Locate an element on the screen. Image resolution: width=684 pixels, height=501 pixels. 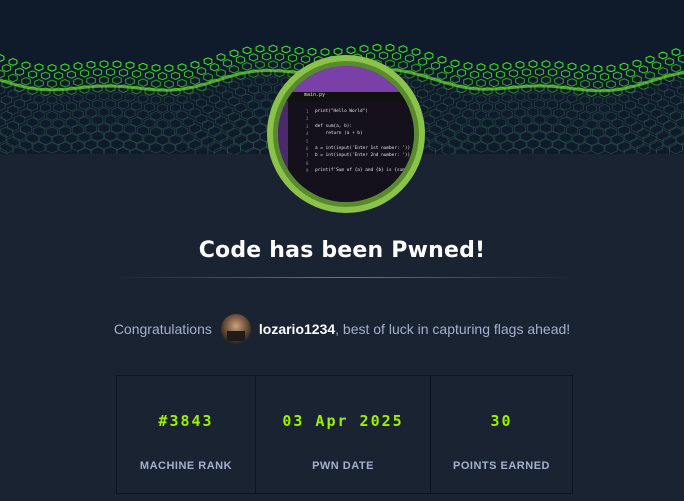
line-number: 1 is located at coordinates (307, 111).